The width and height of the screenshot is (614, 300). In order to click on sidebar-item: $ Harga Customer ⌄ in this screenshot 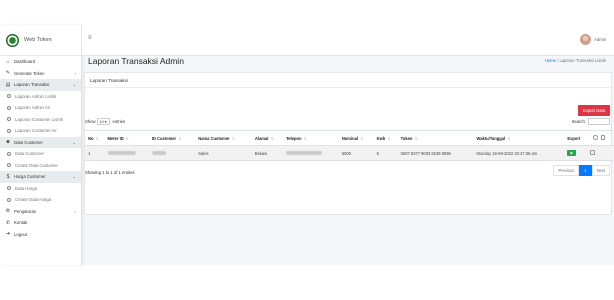, I will do `click(40, 177)`.